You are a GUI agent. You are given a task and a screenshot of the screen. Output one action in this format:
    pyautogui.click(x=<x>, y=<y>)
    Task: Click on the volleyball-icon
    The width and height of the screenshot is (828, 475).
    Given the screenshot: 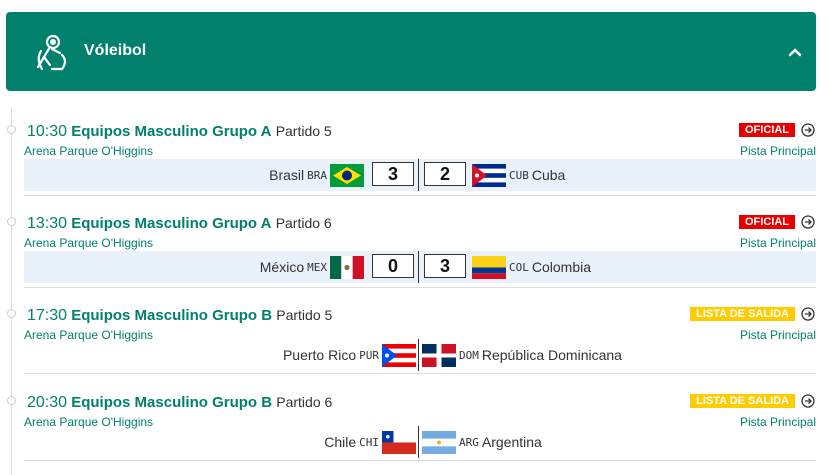 What is the action you would take?
    pyautogui.click(x=51, y=52)
    